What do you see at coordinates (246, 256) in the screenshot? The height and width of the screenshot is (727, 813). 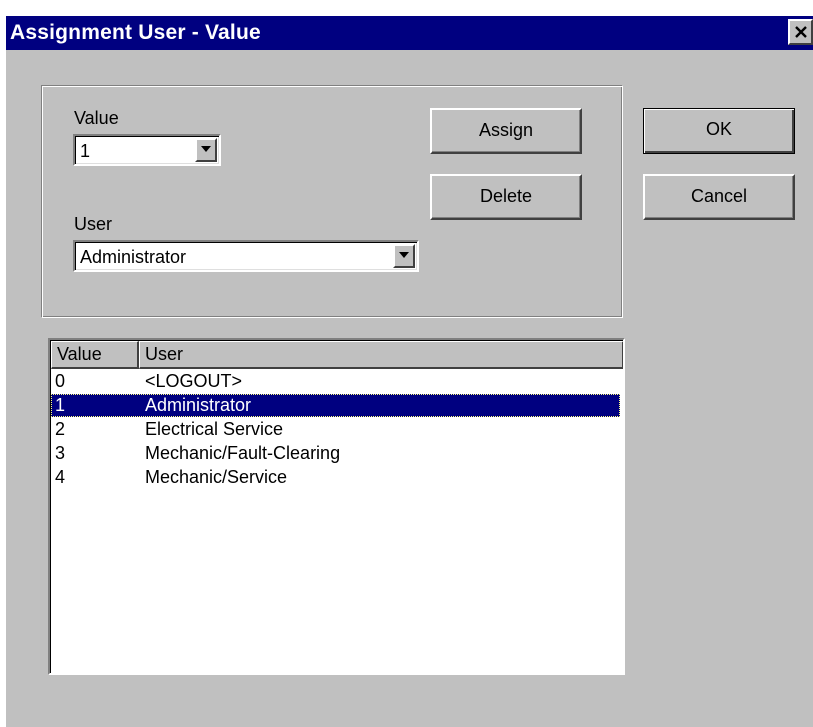 I see `user-dropdown: Administrator` at bounding box center [246, 256].